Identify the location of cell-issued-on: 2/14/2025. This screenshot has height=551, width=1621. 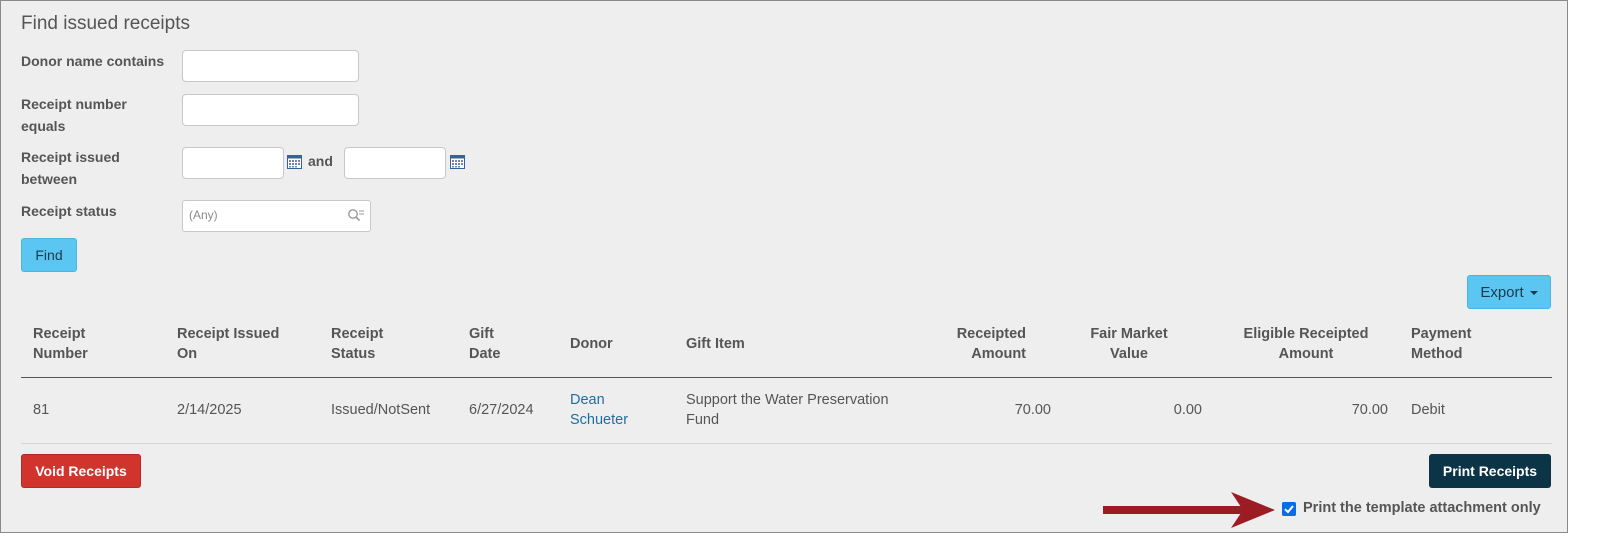
(209, 410).